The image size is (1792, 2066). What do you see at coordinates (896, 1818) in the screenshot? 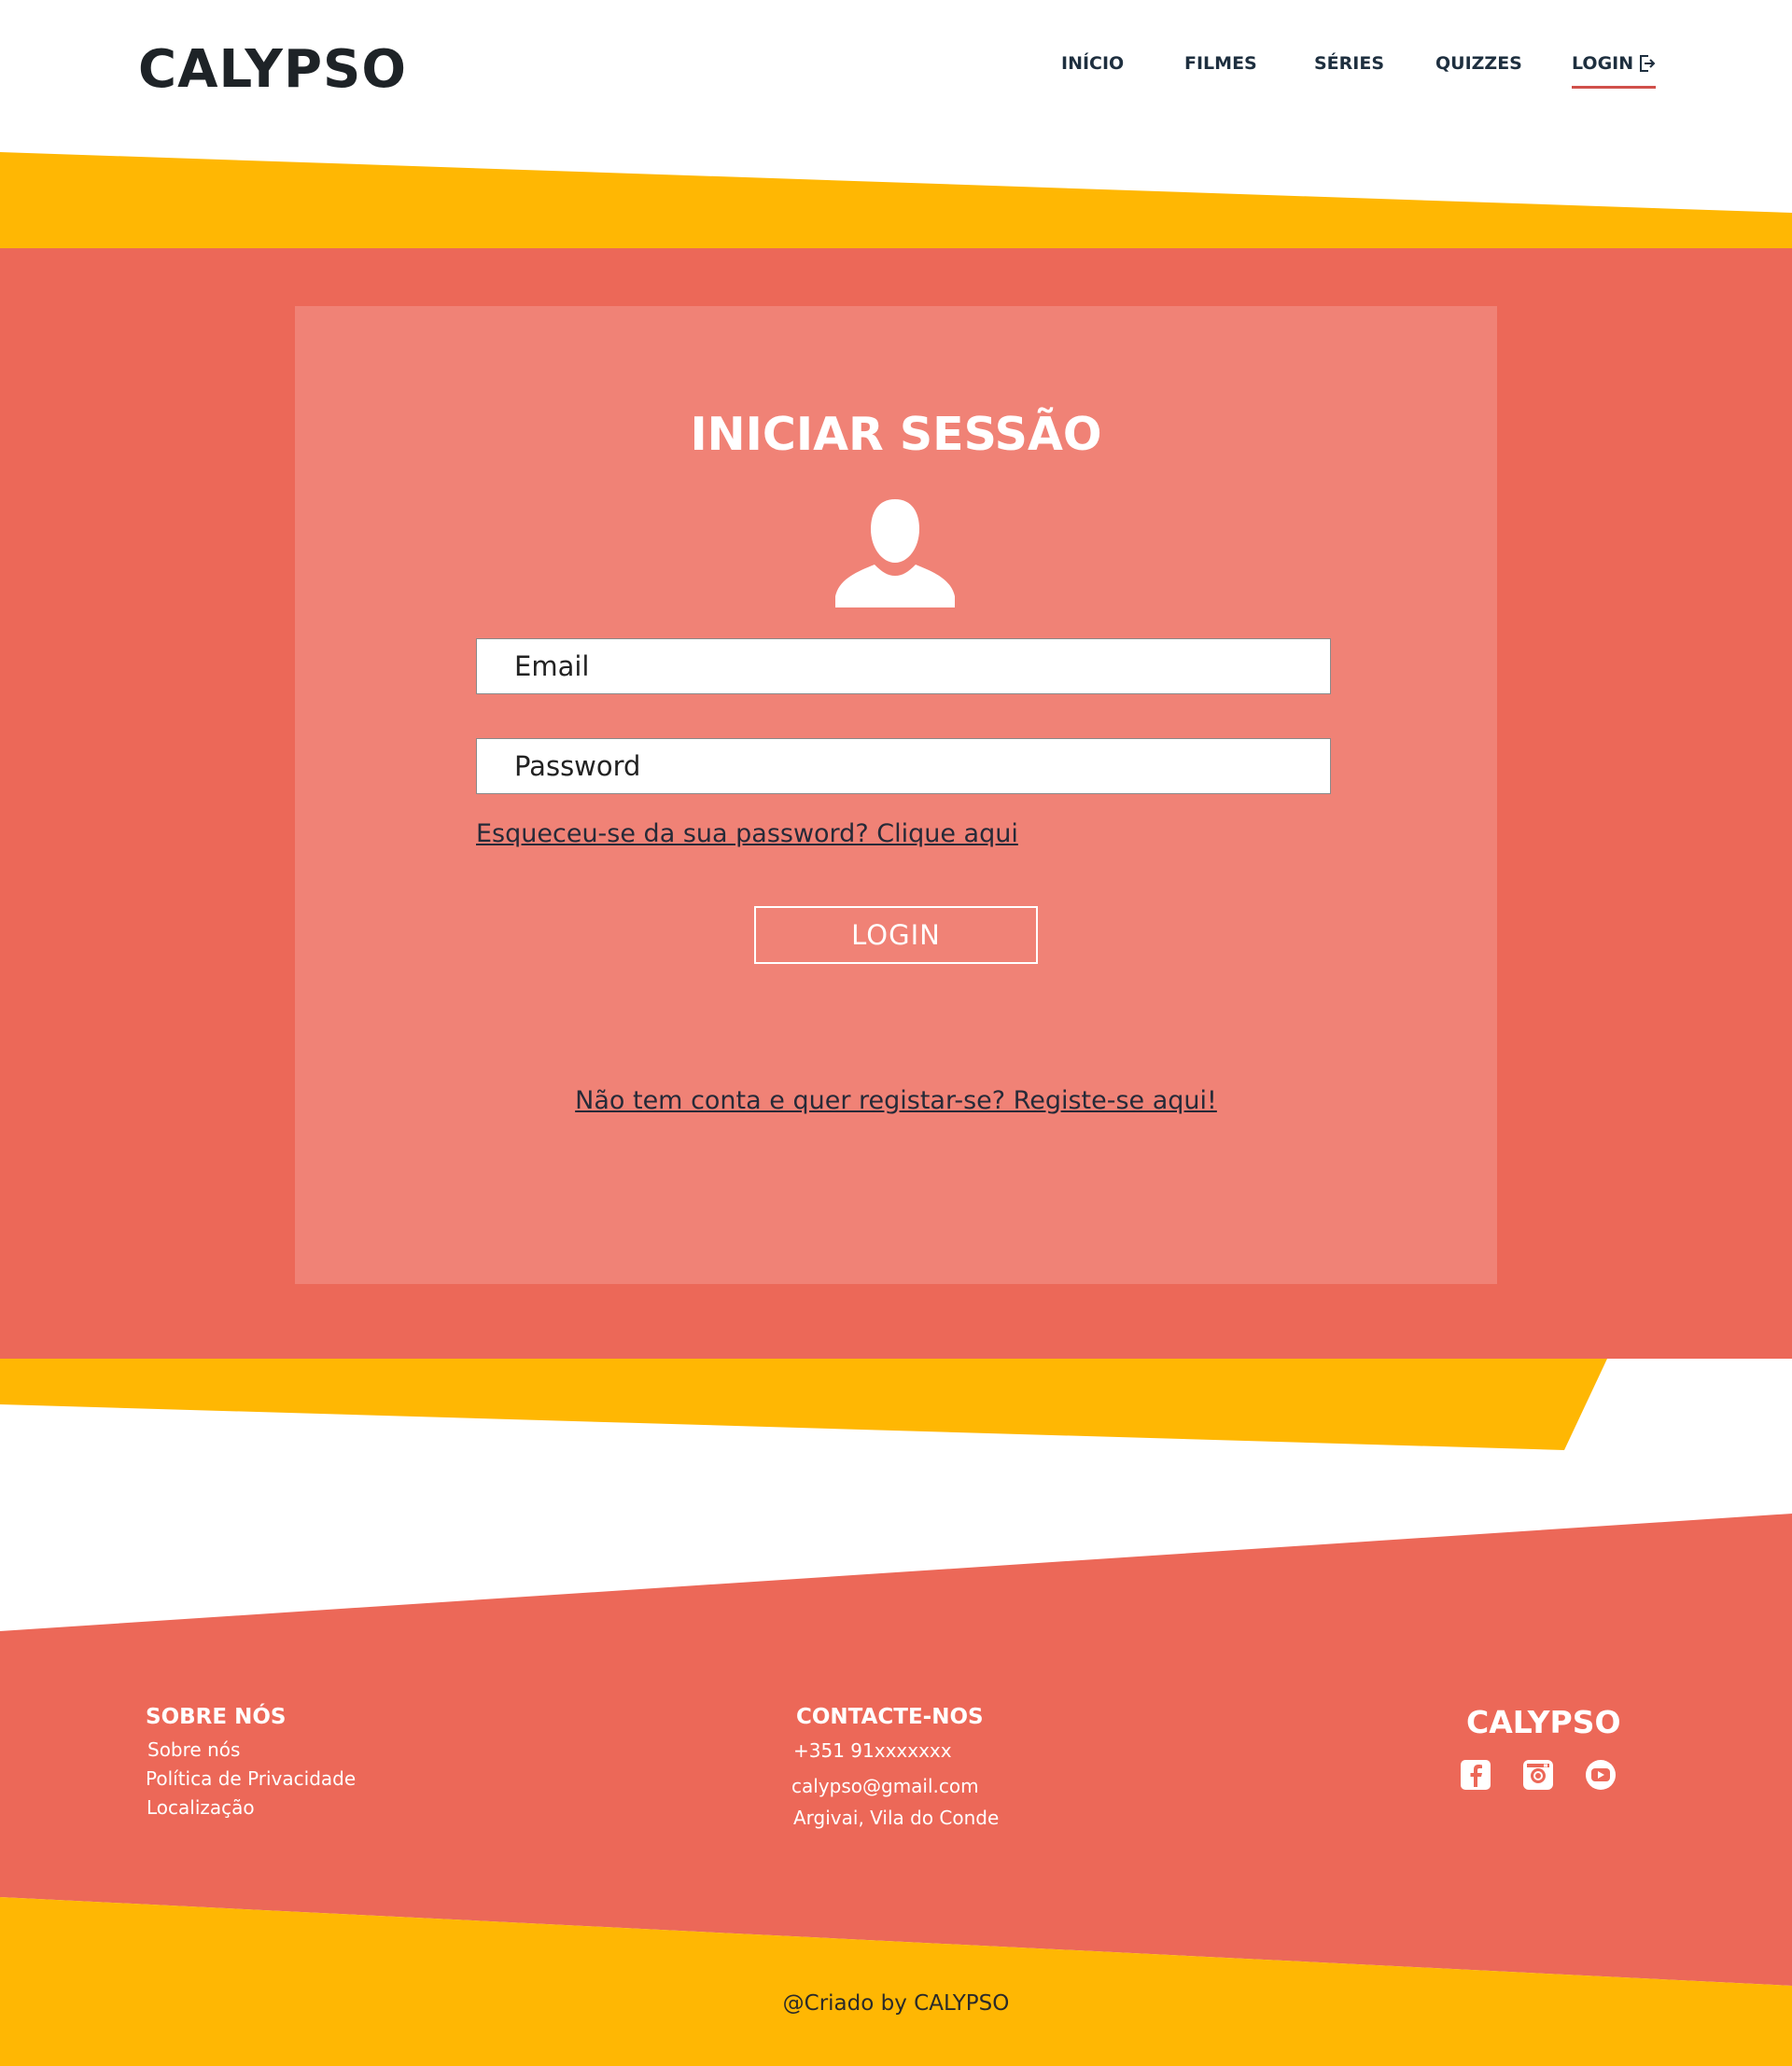
I see `footer-address: Argivai, Vila do Conde` at bounding box center [896, 1818].